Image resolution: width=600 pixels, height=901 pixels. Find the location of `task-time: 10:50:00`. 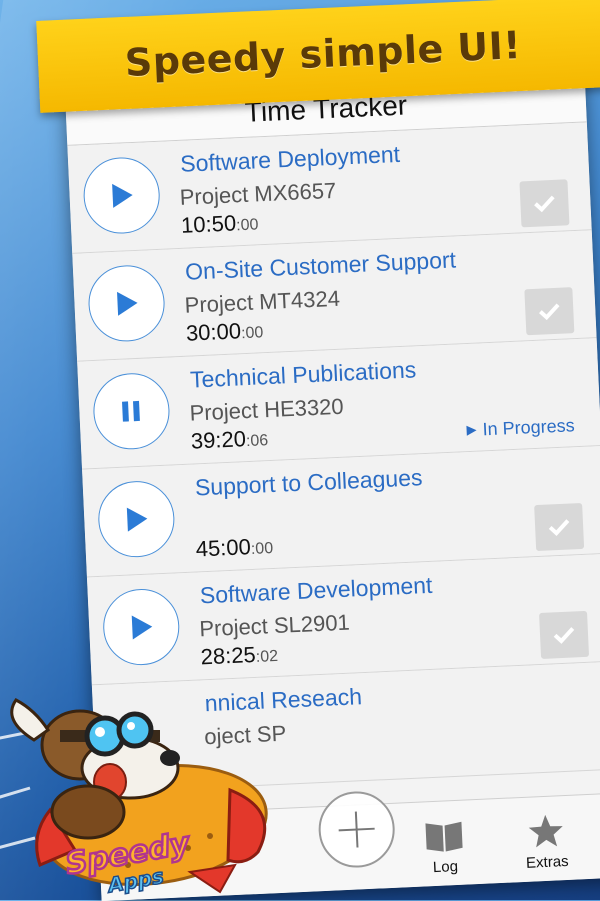

task-time: 10:50:00 is located at coordinates (219, 224).